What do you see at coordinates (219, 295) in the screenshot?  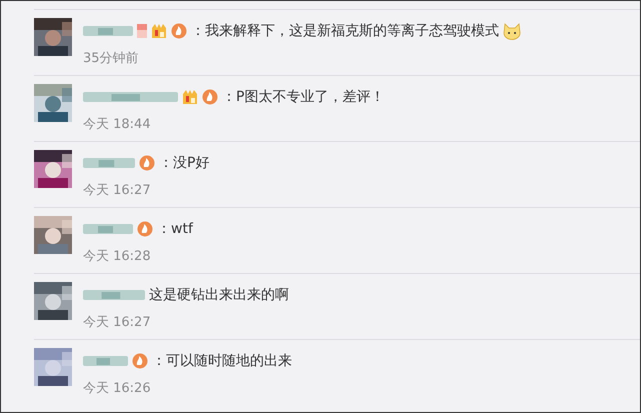 I see `comment-text: 这是硬钻出来出来的啊` at bounding box center [219, 295].